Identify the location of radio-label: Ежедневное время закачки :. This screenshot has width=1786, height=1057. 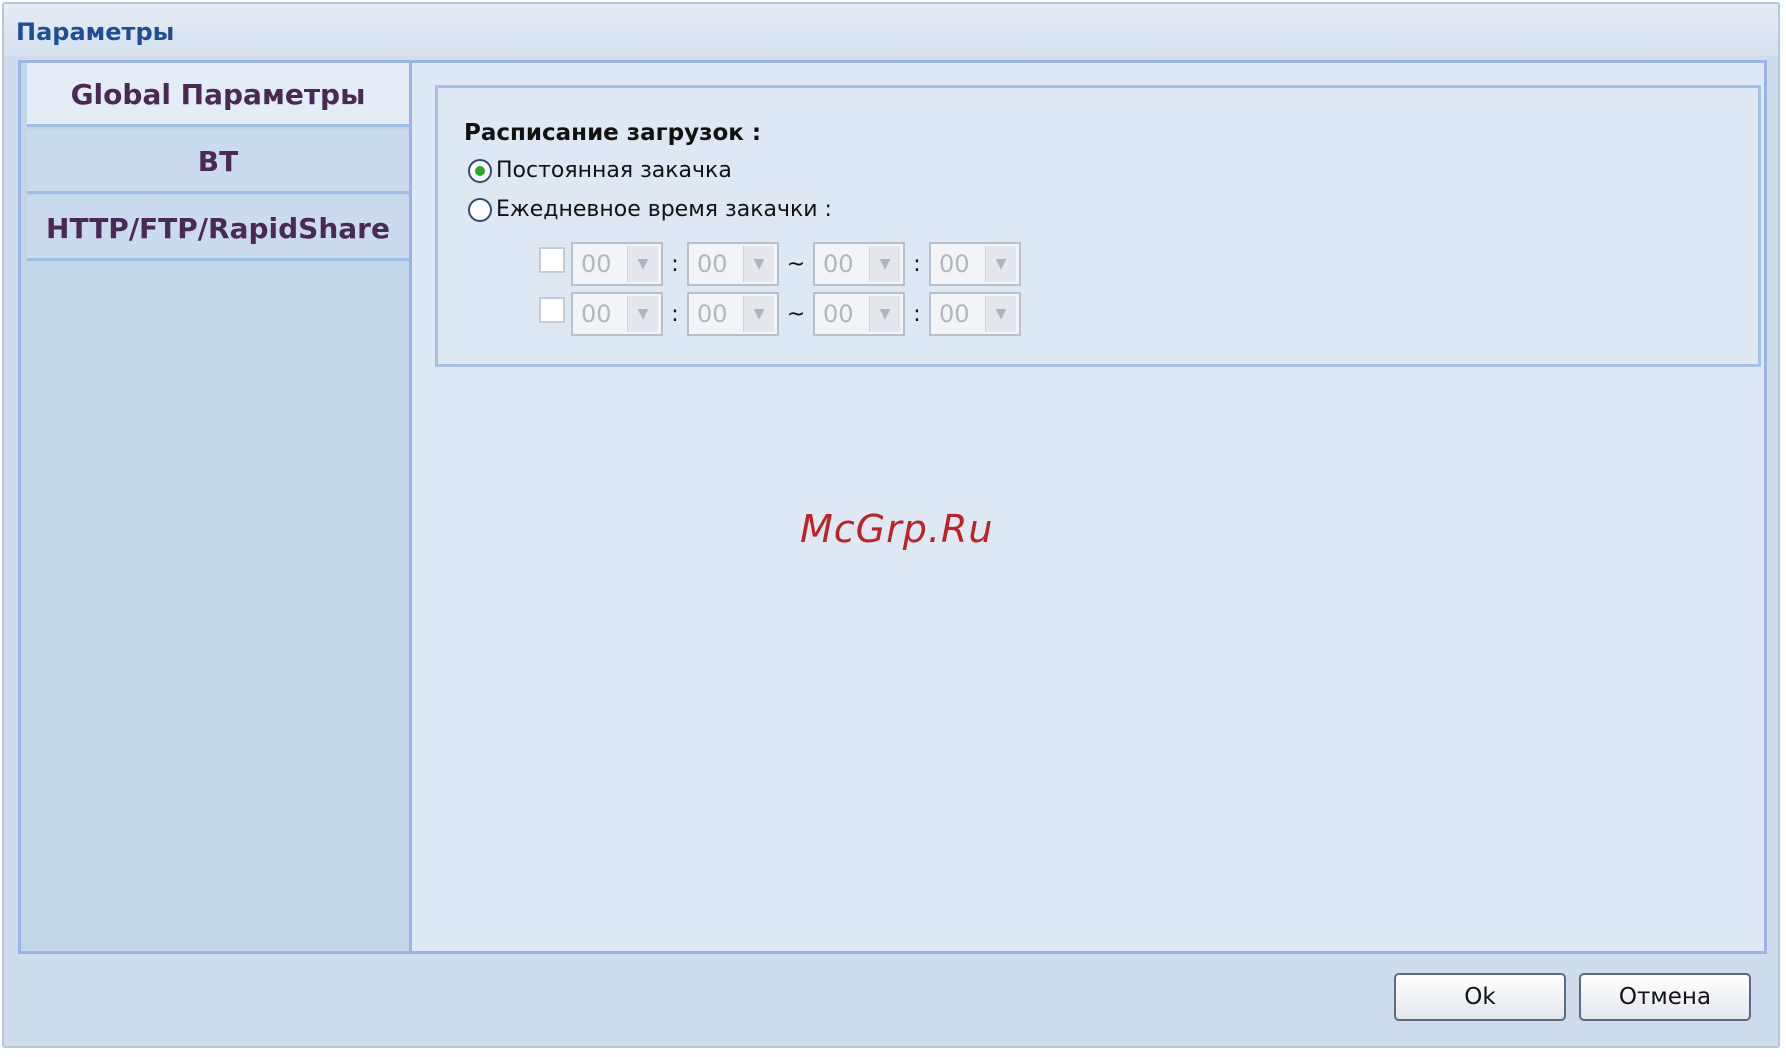
(664, 209).